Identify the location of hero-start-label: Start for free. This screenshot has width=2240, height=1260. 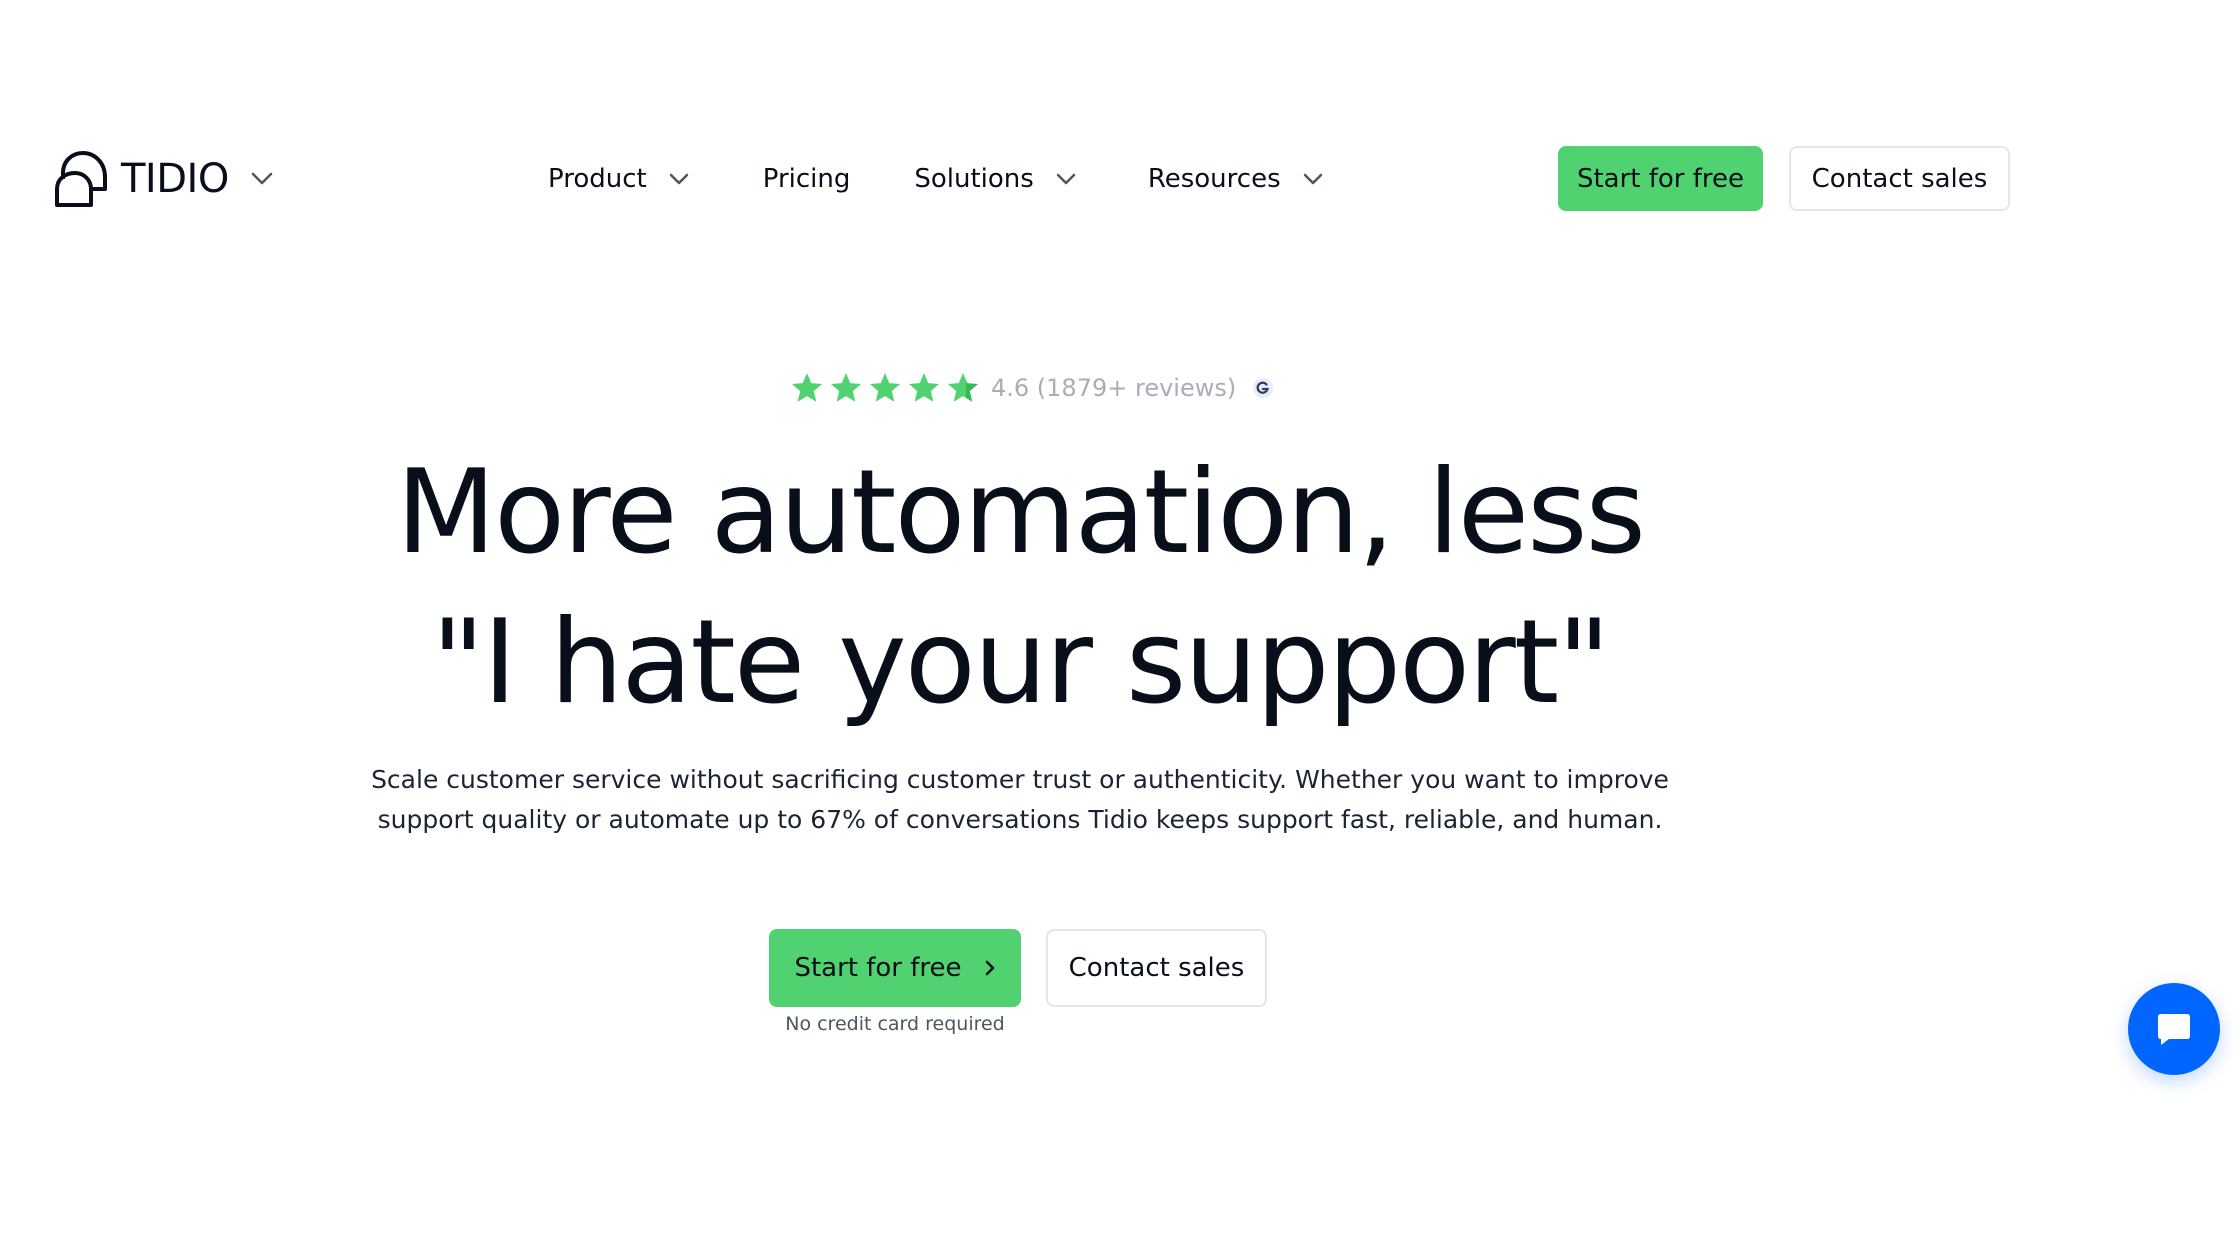
(878, 968).